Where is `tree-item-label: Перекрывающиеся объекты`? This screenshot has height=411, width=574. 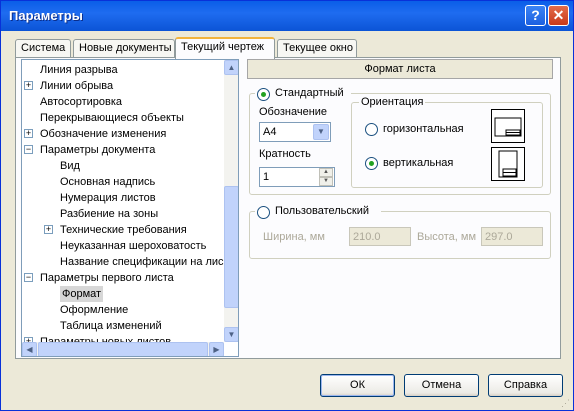 tree-item-label: Перекрывающиеся объекты is located at coordinates (112, 118).